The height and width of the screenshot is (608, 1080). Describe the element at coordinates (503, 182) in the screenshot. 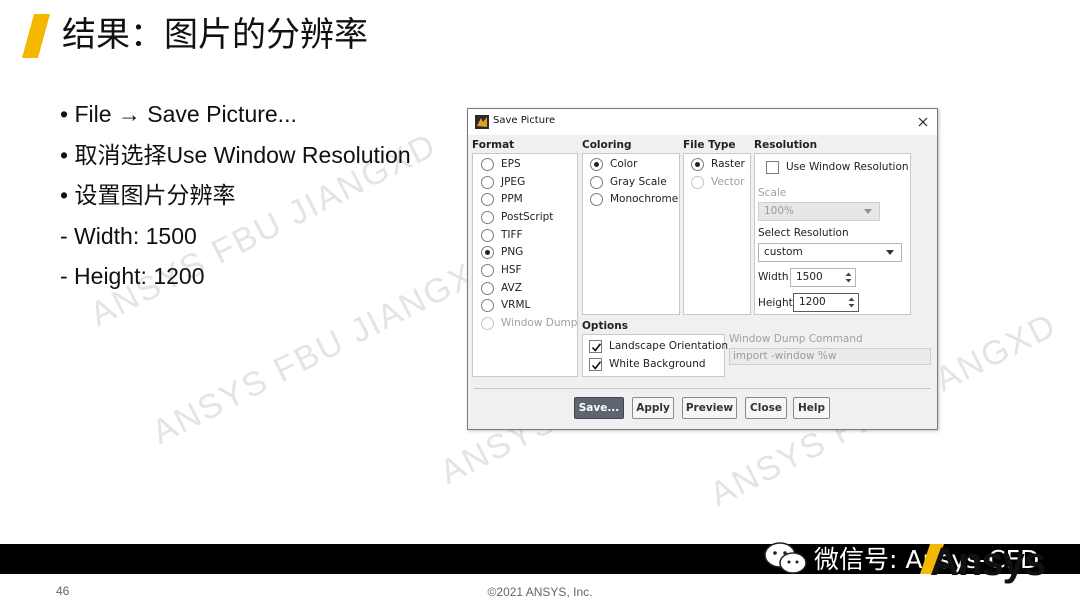

I see `format-option-jpeg: JPEG` at that location.